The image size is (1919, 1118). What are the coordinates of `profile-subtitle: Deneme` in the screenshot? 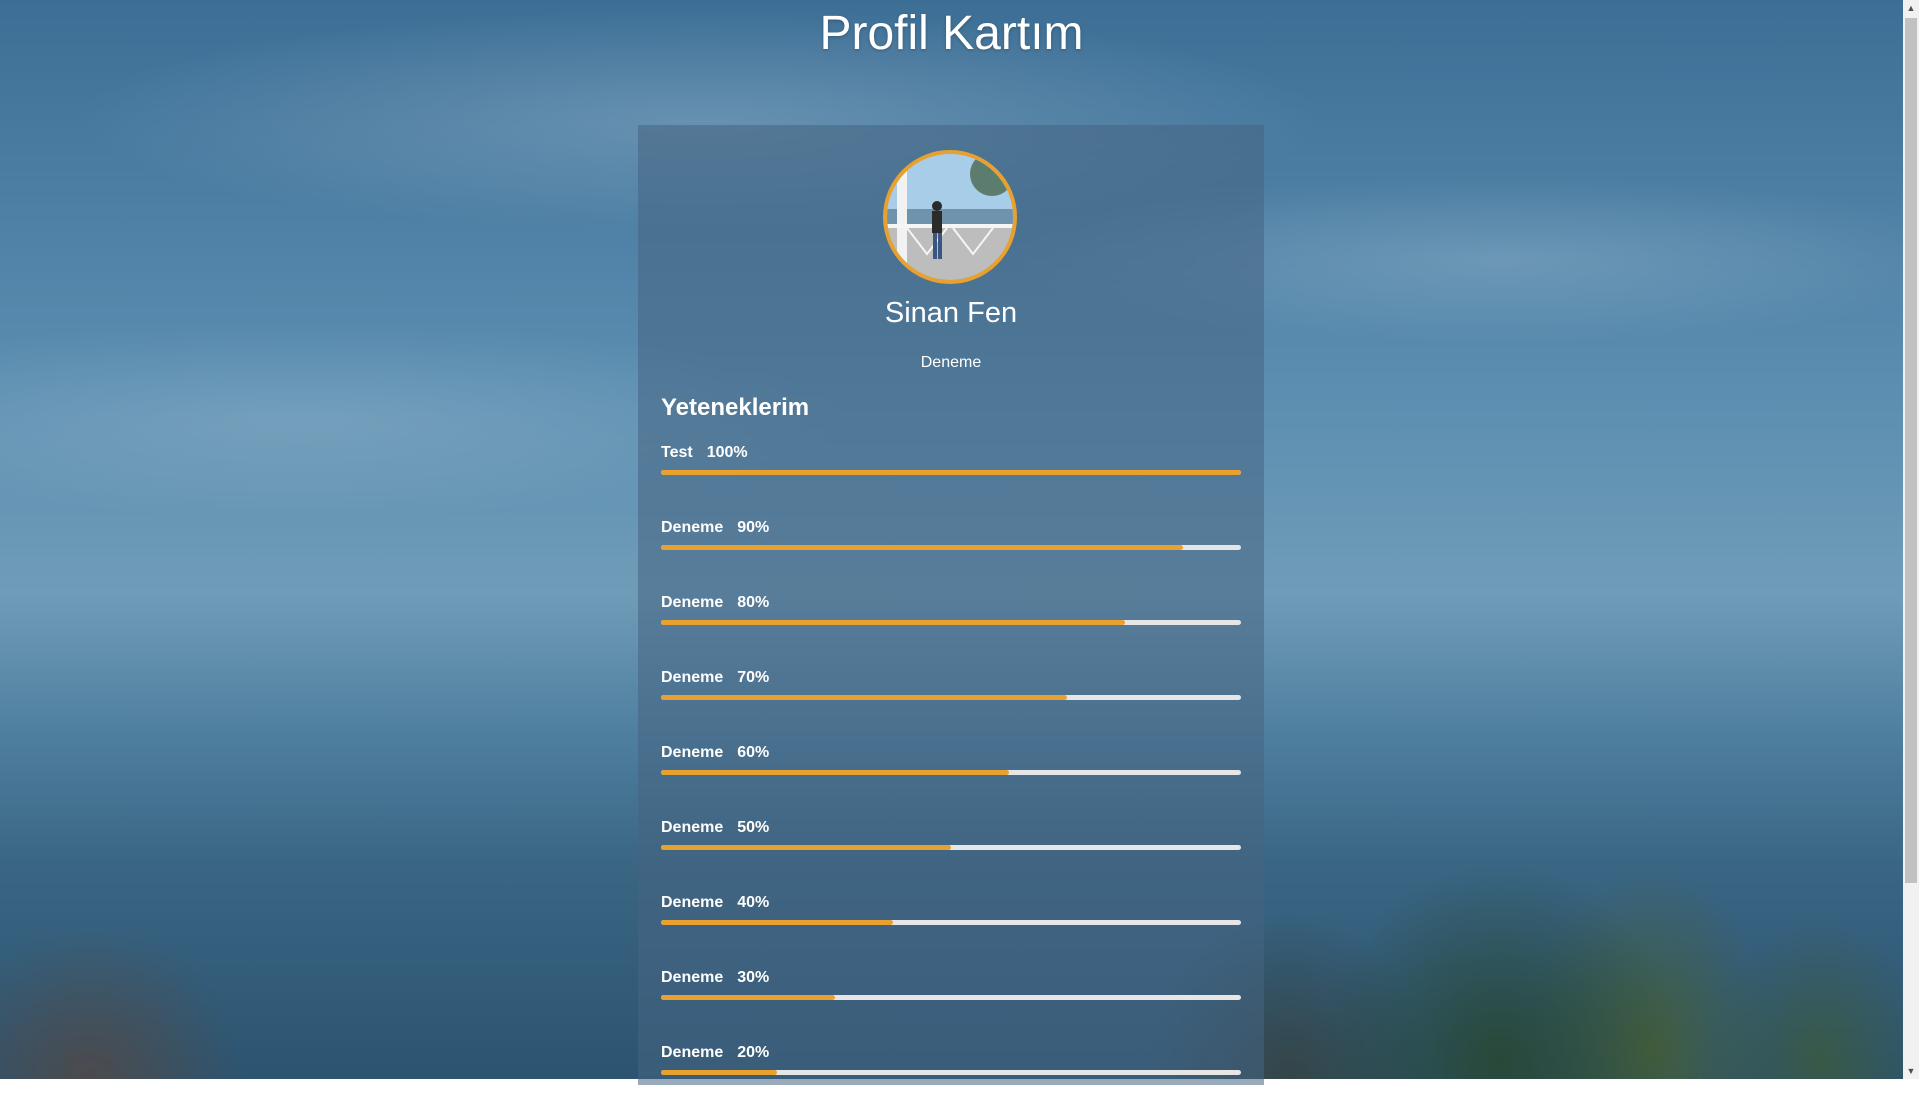 It's located at (951, 362).